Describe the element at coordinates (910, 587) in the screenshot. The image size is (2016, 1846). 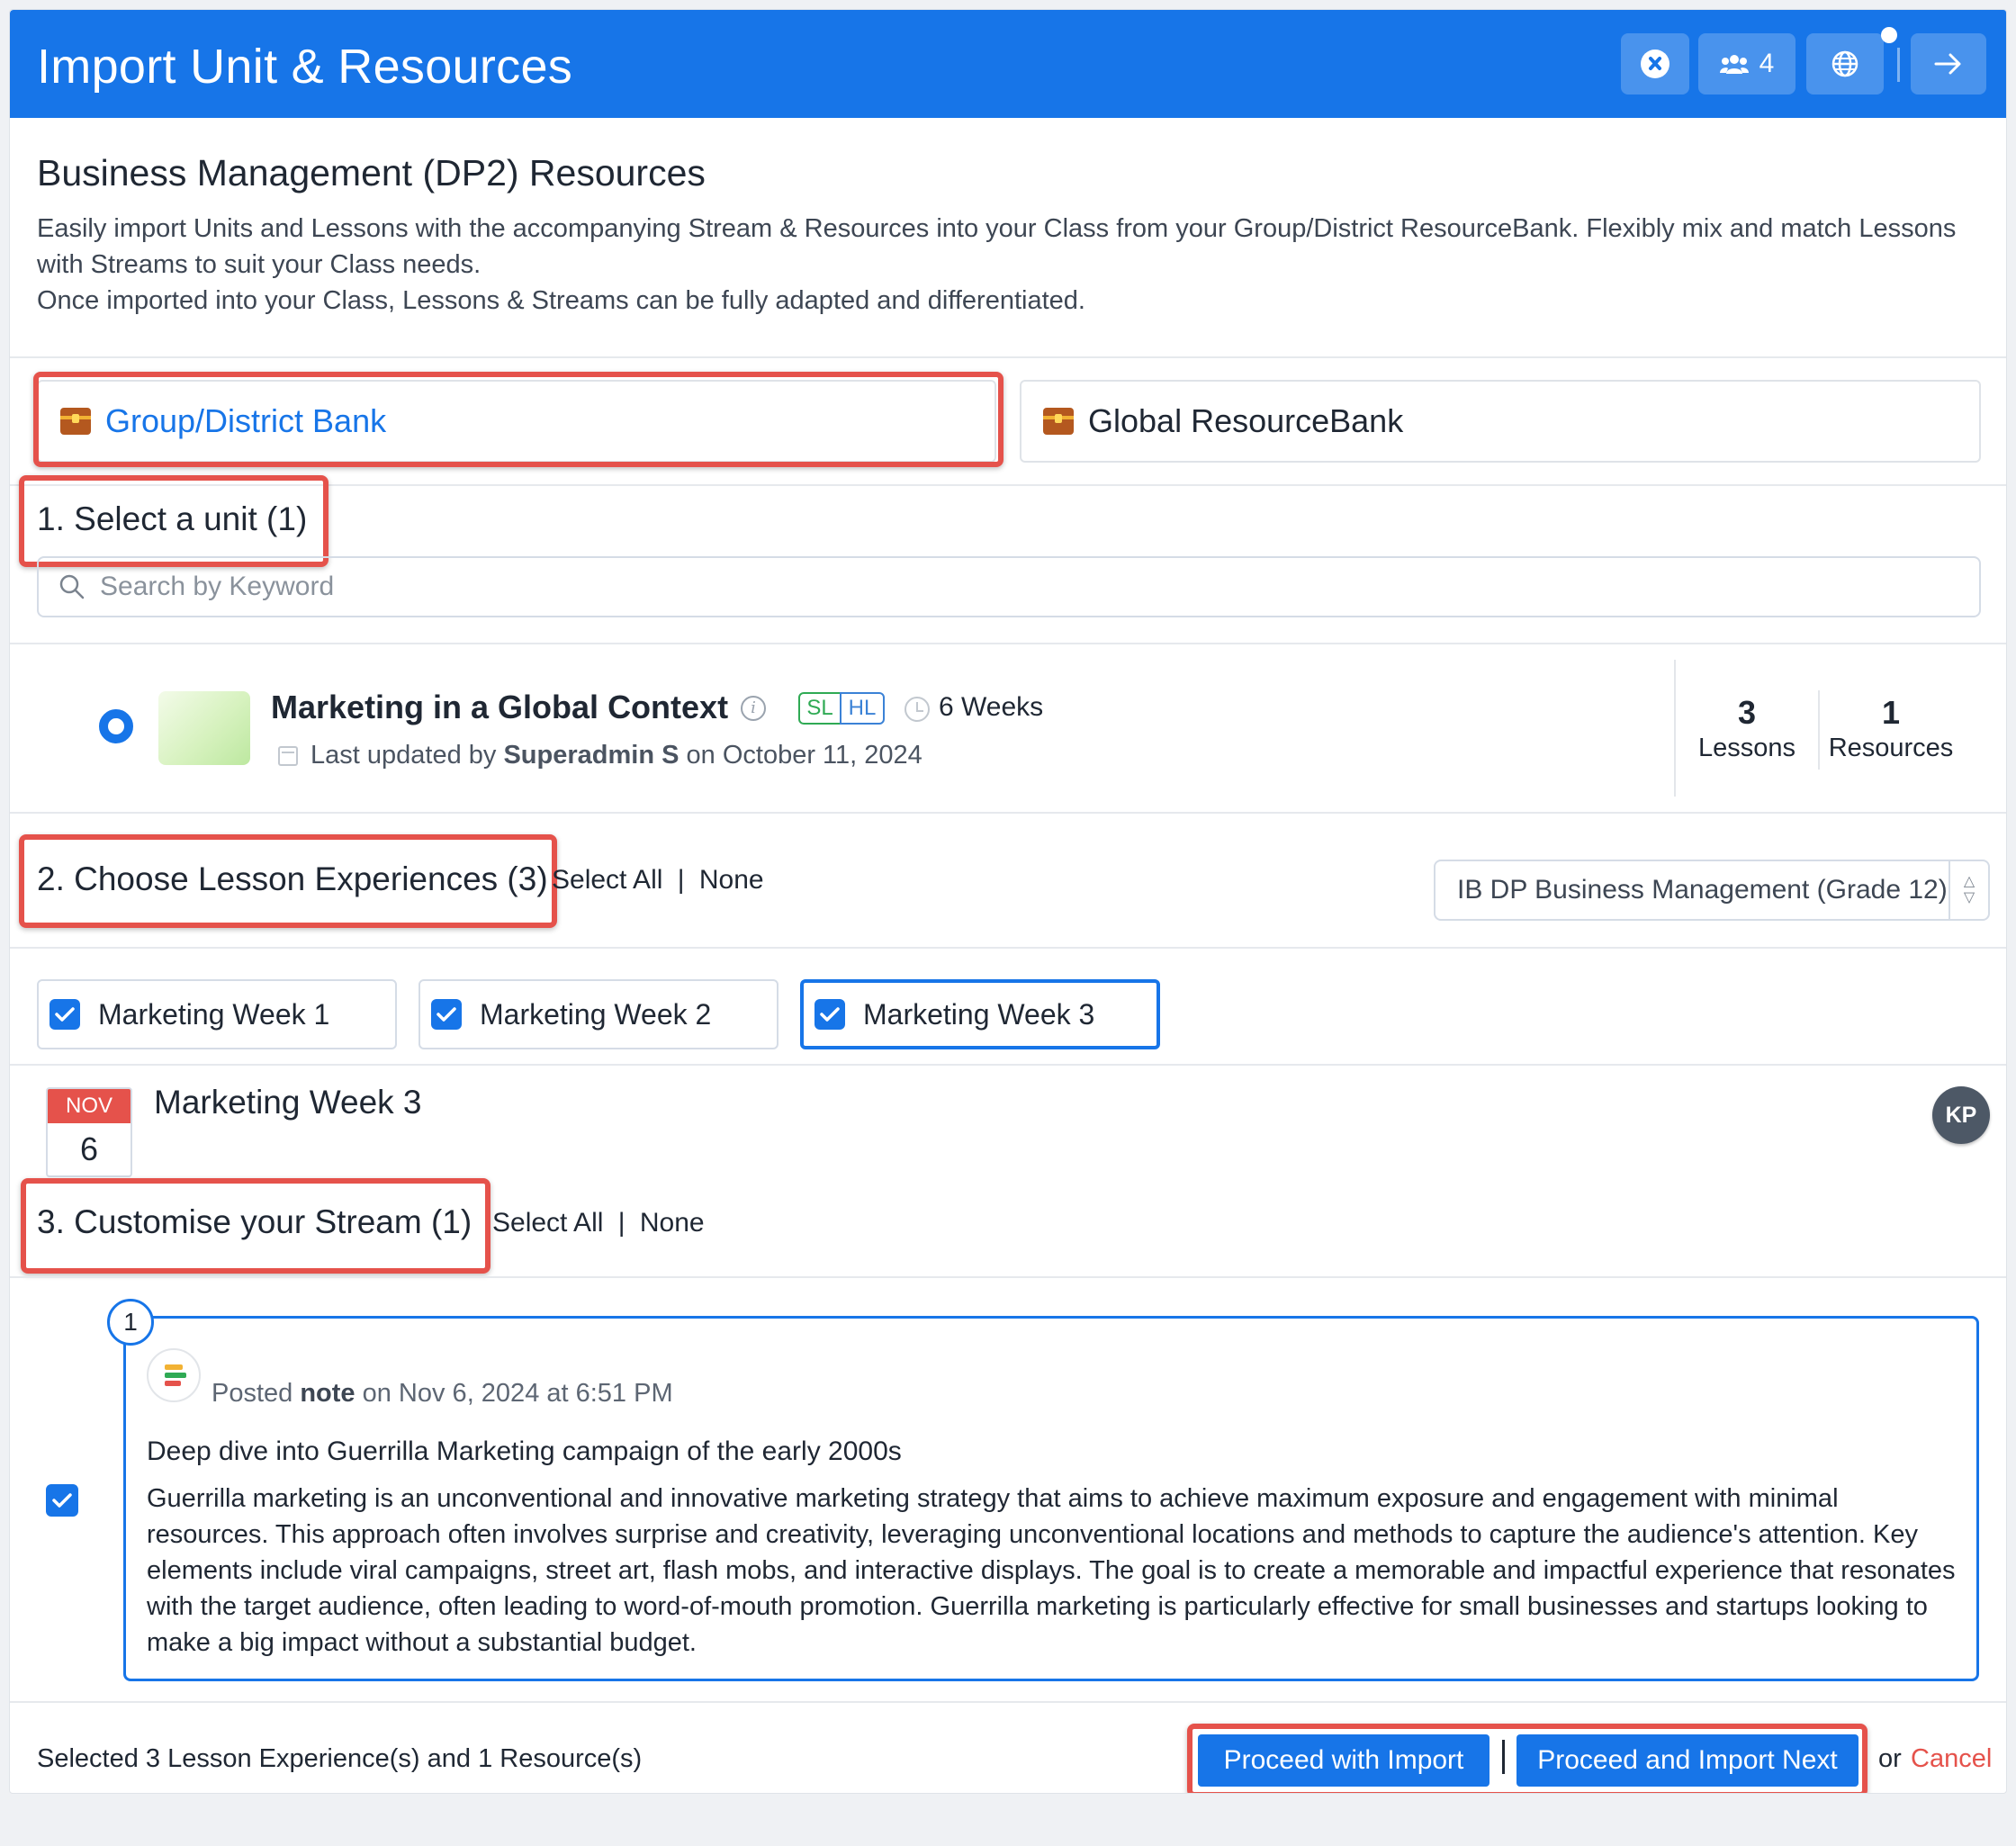
I see `search-field` at that location.